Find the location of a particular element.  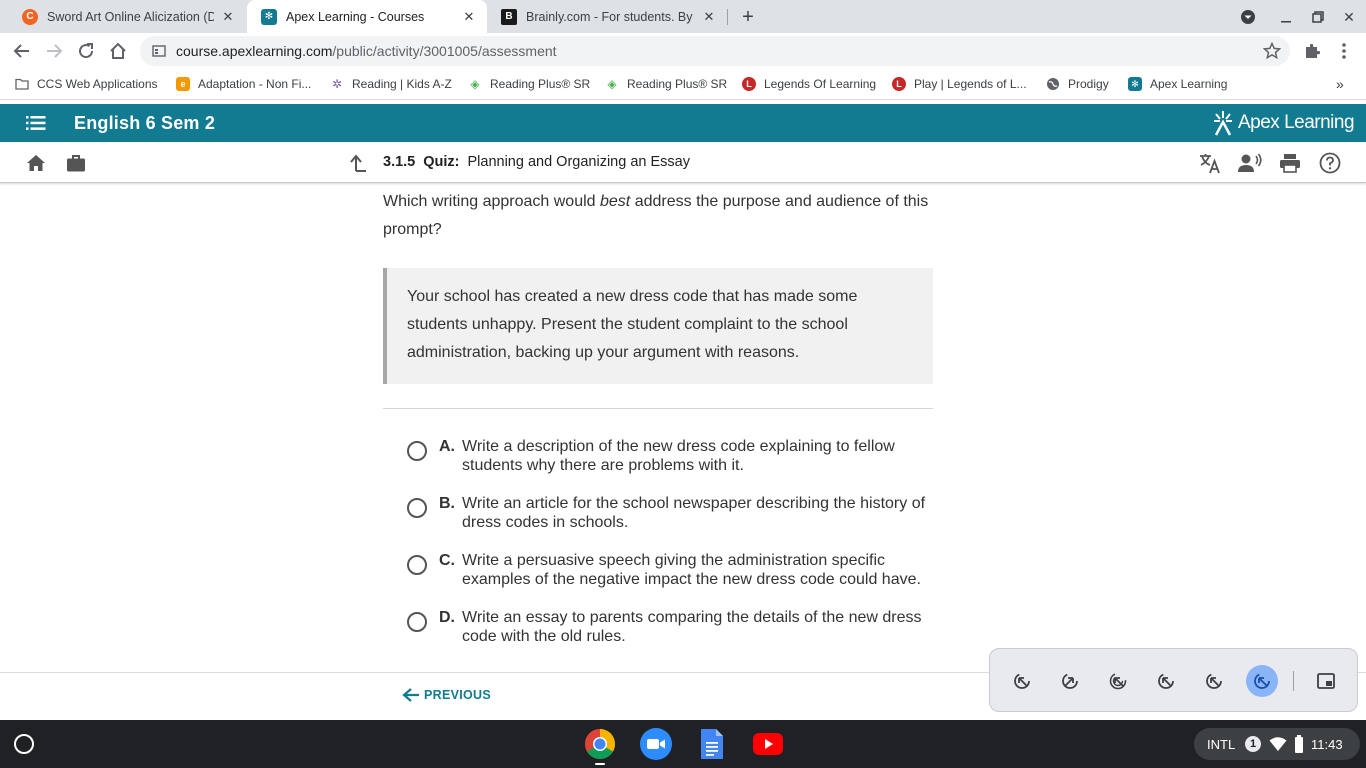

left-click-icon is located at coordinates (1022, 681).